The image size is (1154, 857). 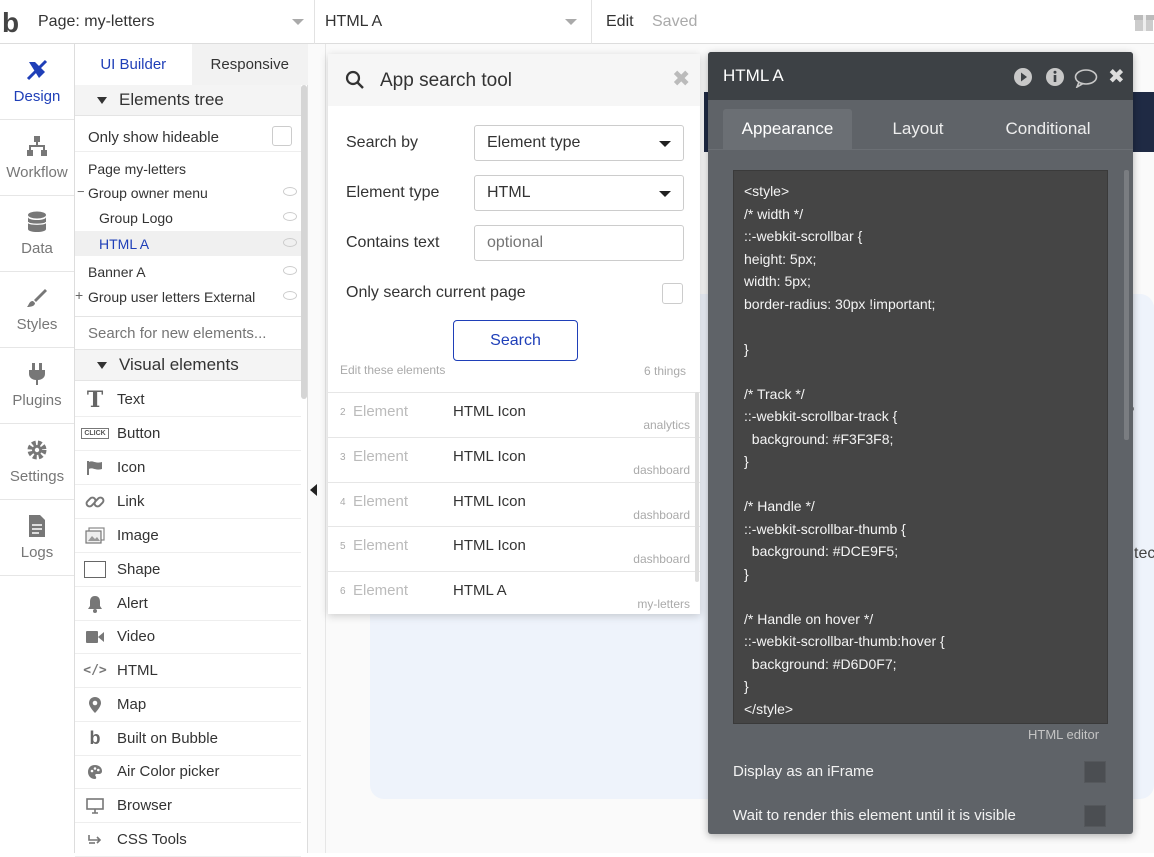 I want to click on element-type-select: HTML, so click(x=579, y=193).